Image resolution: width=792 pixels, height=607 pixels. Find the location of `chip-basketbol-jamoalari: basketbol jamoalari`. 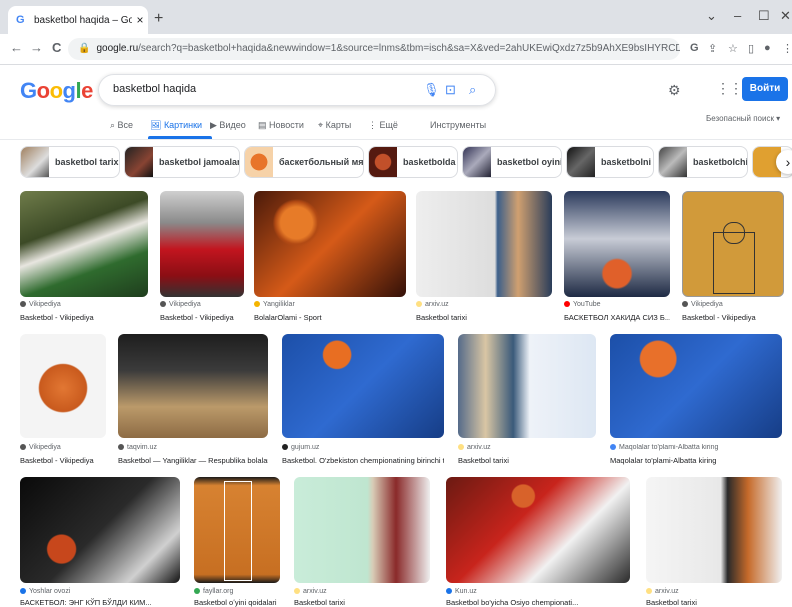

chip-basketbol-jamoalari: basketbol jamoalari is located at coordinates (182, 162).